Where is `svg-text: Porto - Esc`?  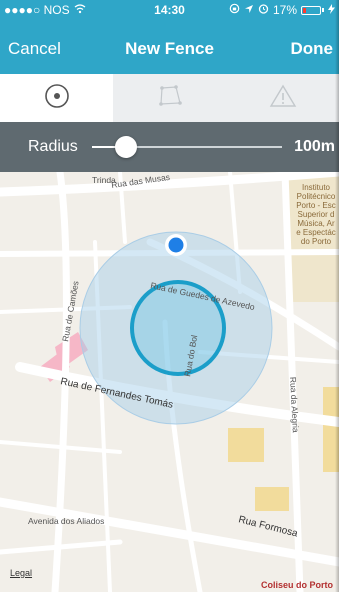 svg-text: Porto - Esc is located at coordinates (316, 205).